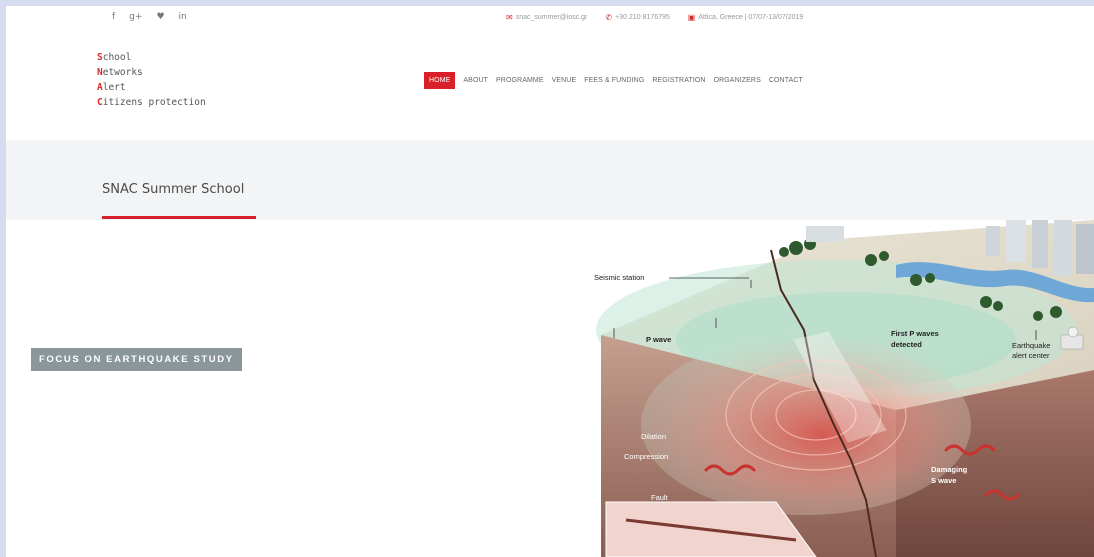 The image size is (1094, 557). What do you see at coordinates (653, 436) in the screenshot?
I see `label-dilation: Dilation` at bounding box center [653, 436].